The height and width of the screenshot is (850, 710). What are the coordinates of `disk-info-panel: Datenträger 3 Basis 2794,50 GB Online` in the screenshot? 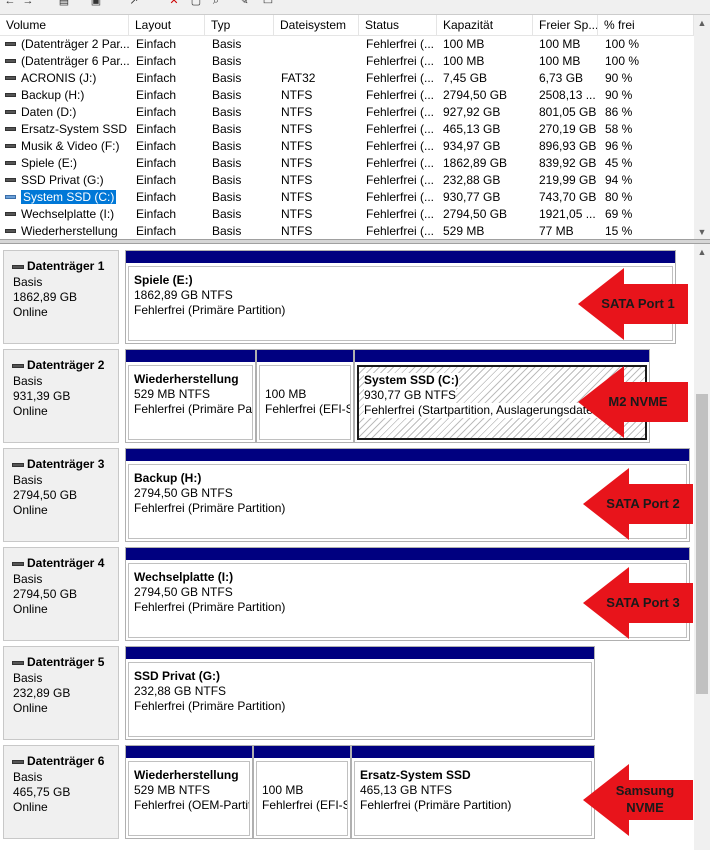 It's located at (61, 495).